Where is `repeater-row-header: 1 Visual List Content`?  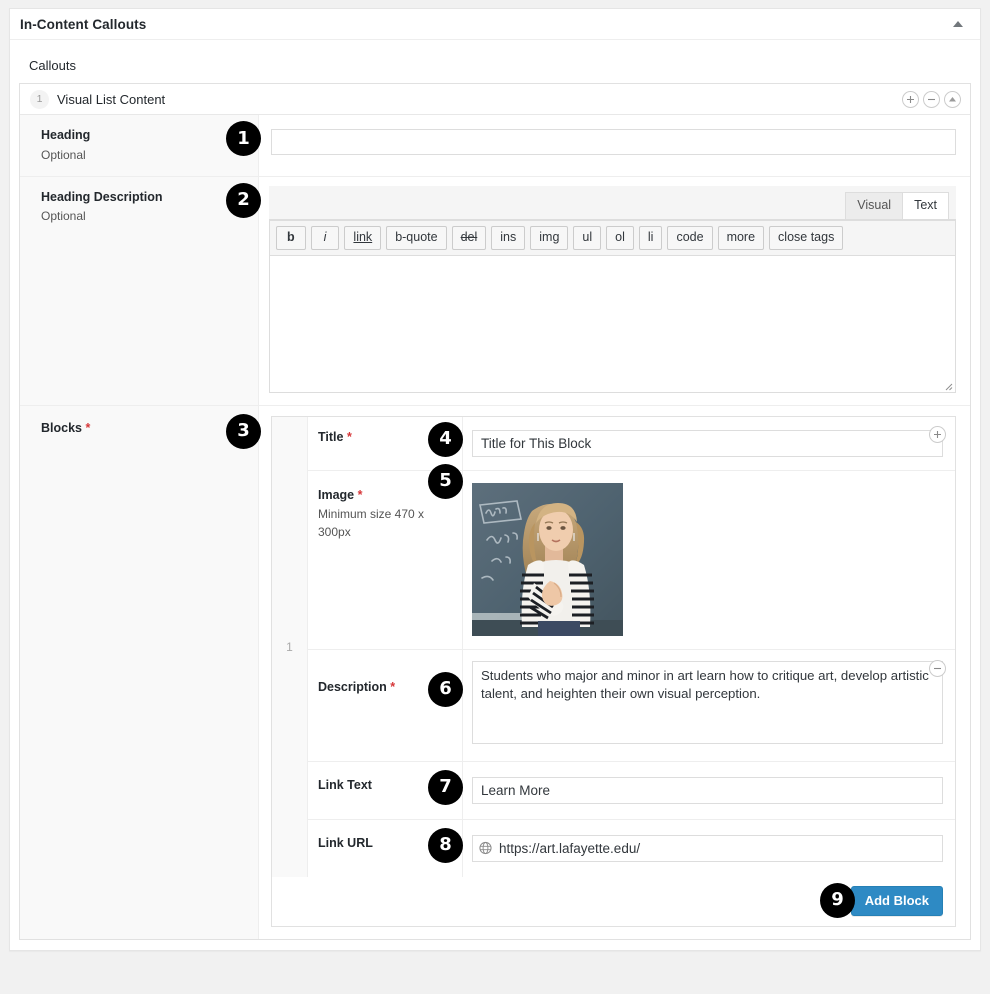
repeater-row-header: 1 Visual List Content is located at coordinates (495, 99).